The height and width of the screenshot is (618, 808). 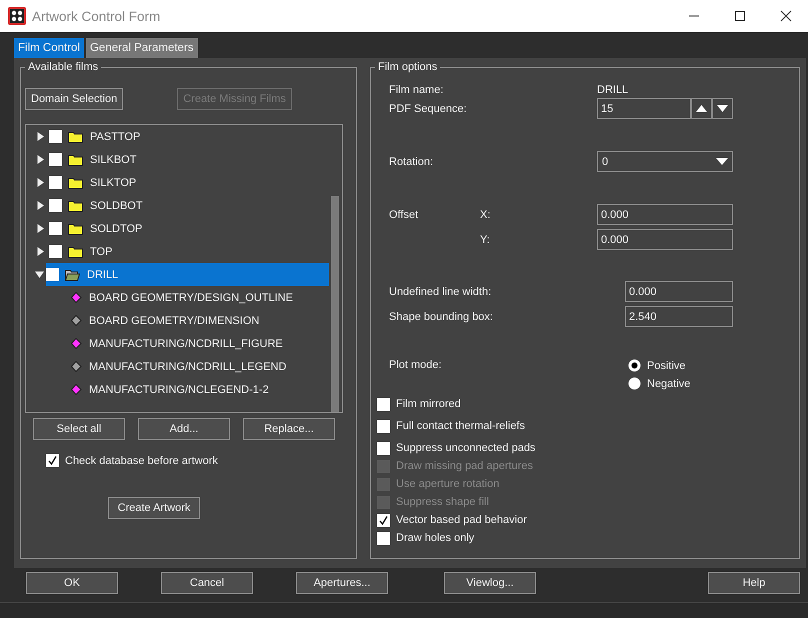 I want to click on layer-item: BOARD GEOMETRY/DESIGN_OUTLINE, so click(x=177, y=297).